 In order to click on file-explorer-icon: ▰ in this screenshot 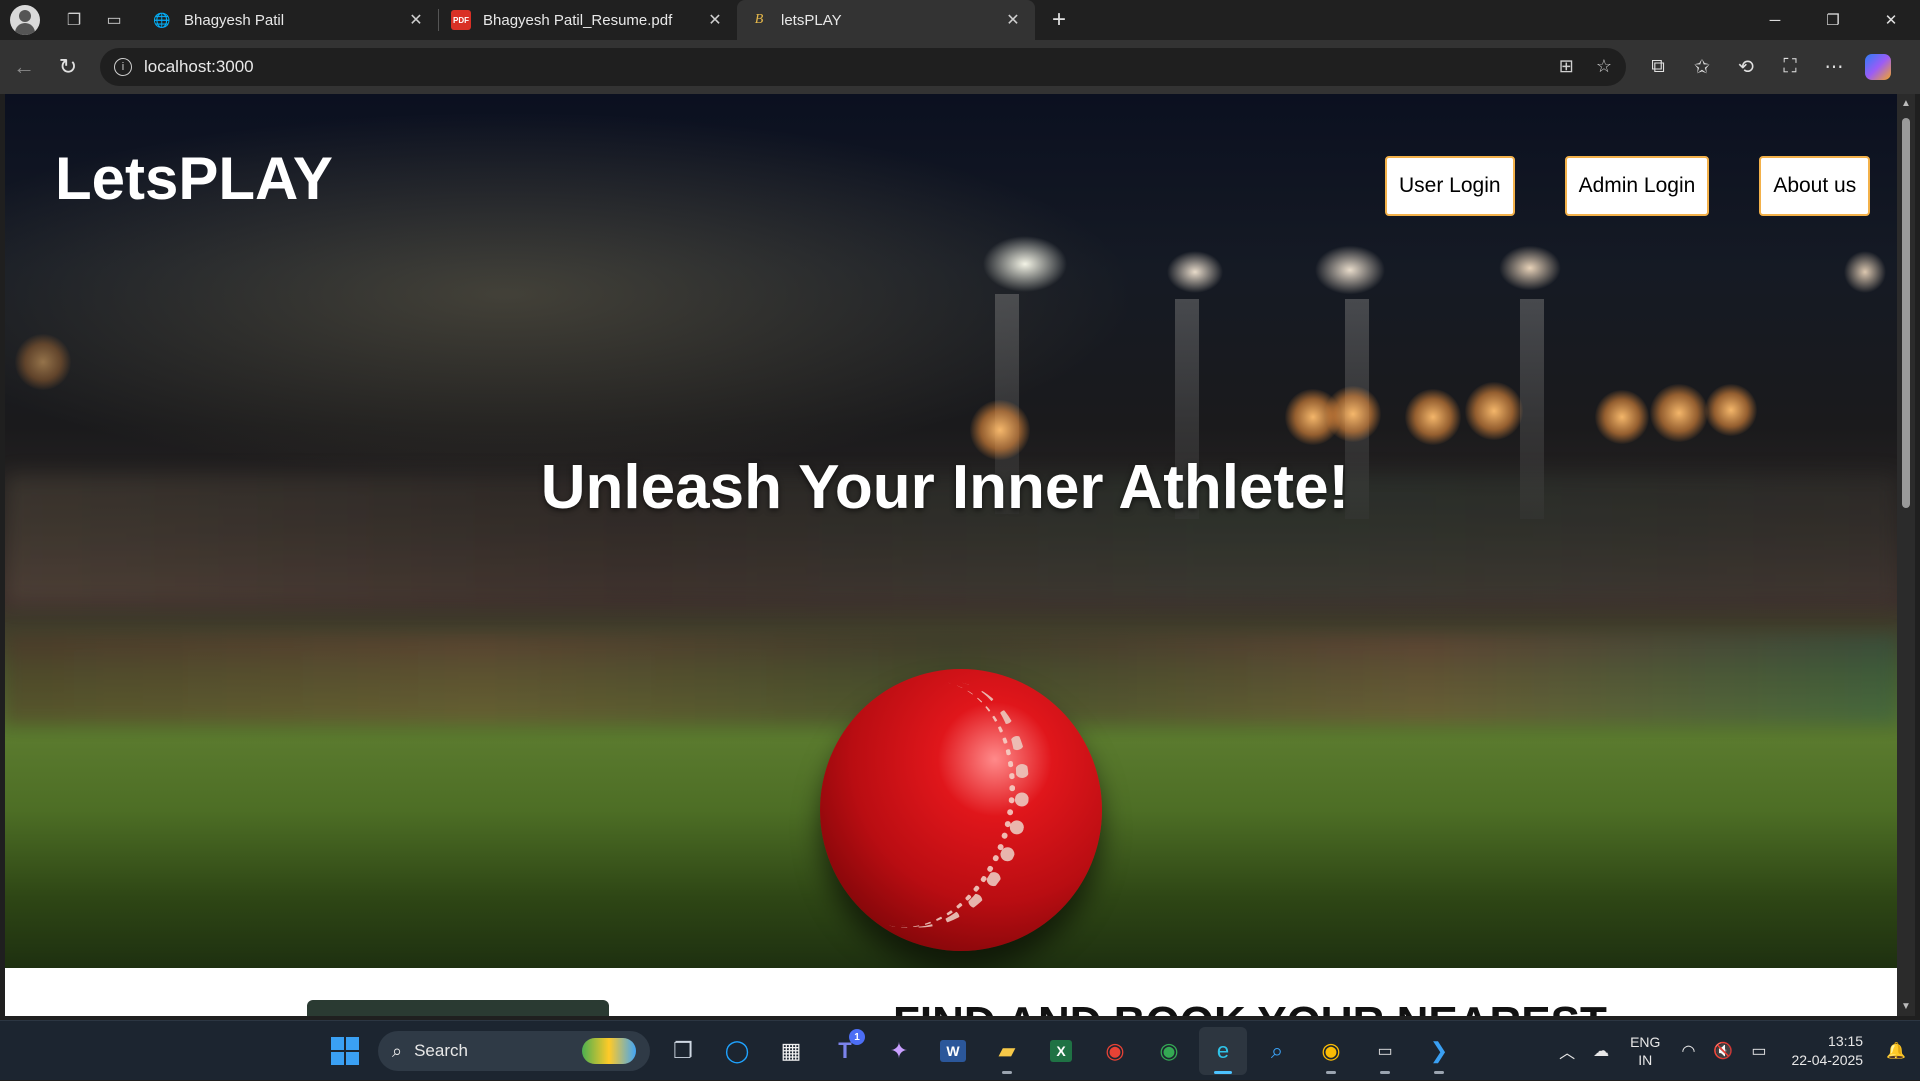, I will do `click(1007, 1051)`.